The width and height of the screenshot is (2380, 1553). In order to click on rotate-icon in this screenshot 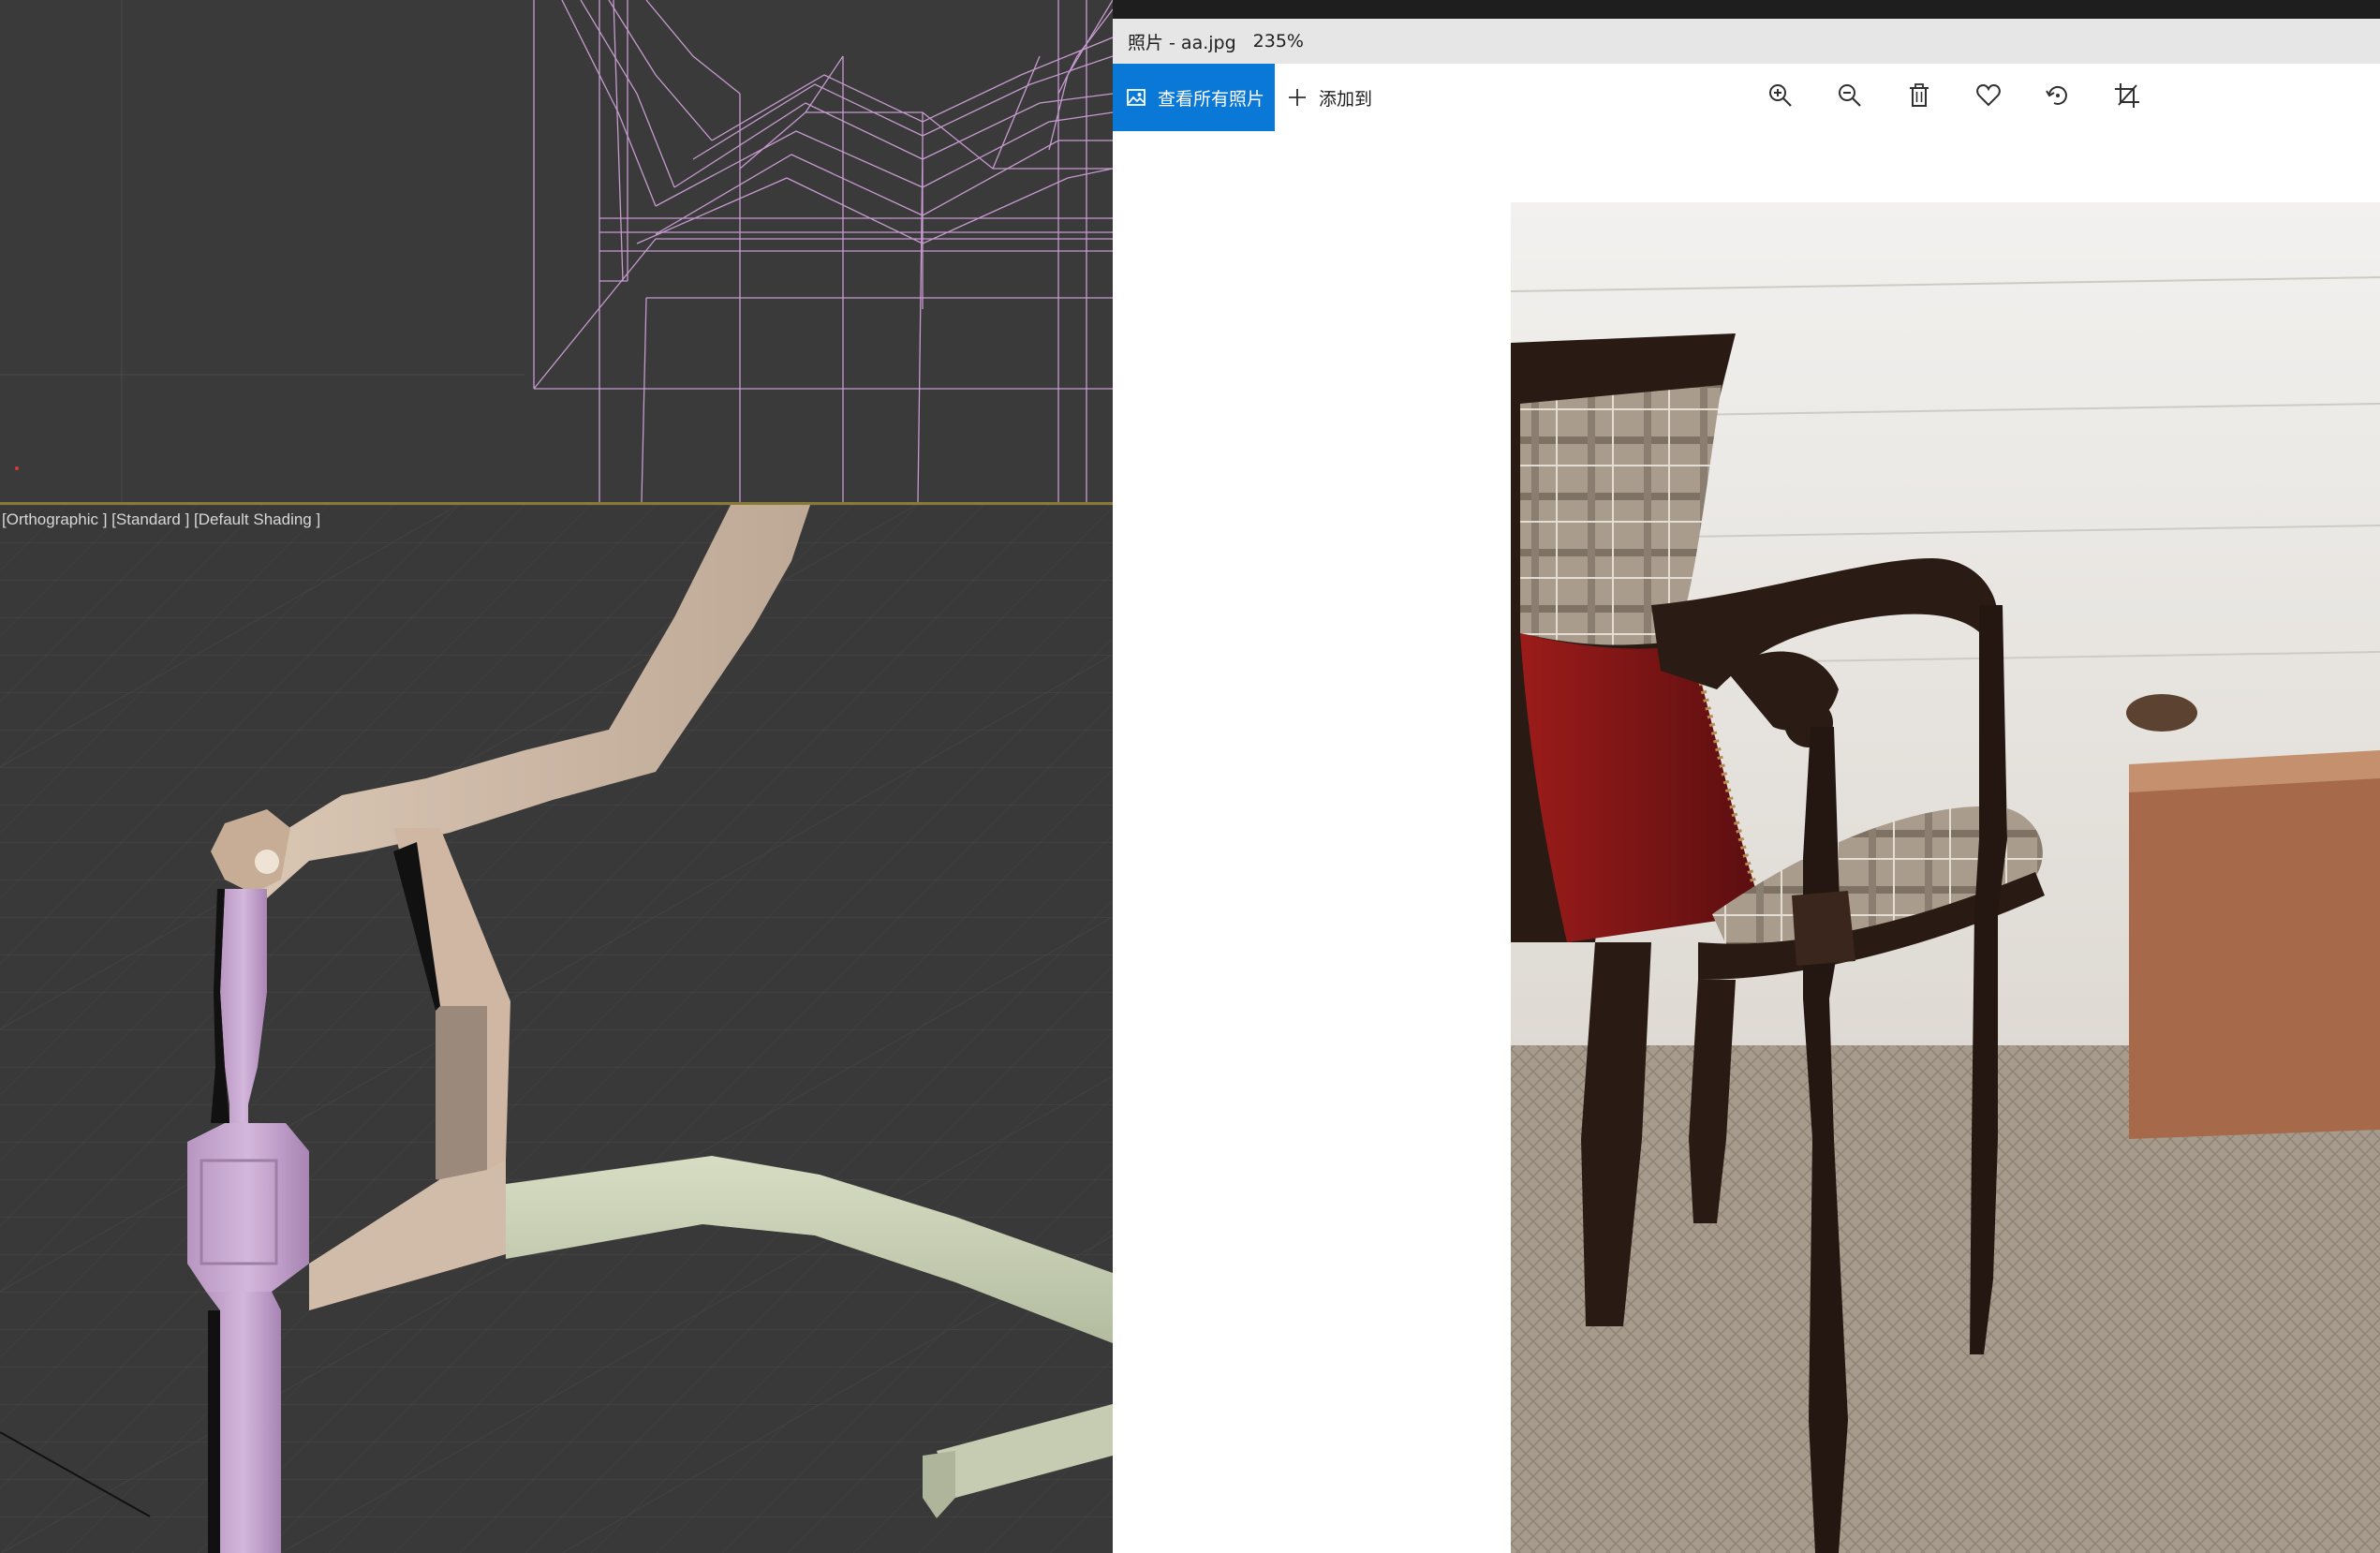, I will do `click(2058, 98)`.